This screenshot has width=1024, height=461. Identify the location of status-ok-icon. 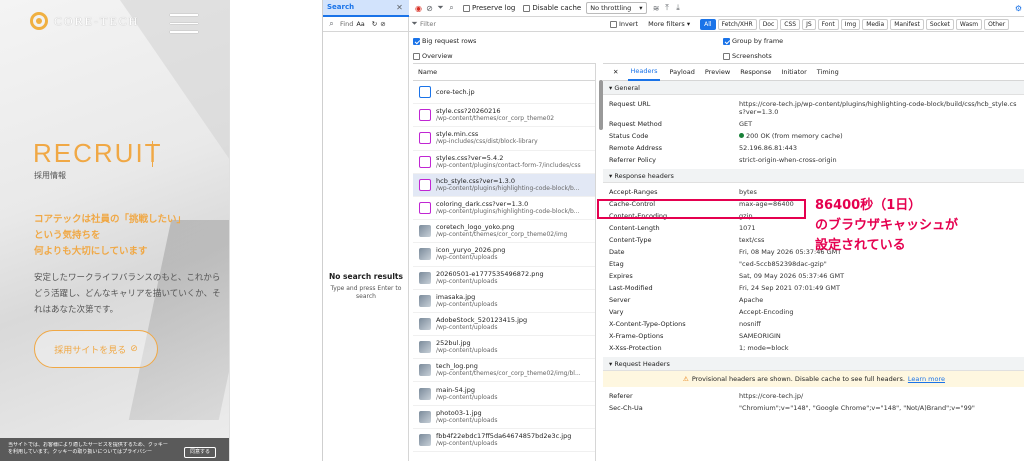
(741, 135).